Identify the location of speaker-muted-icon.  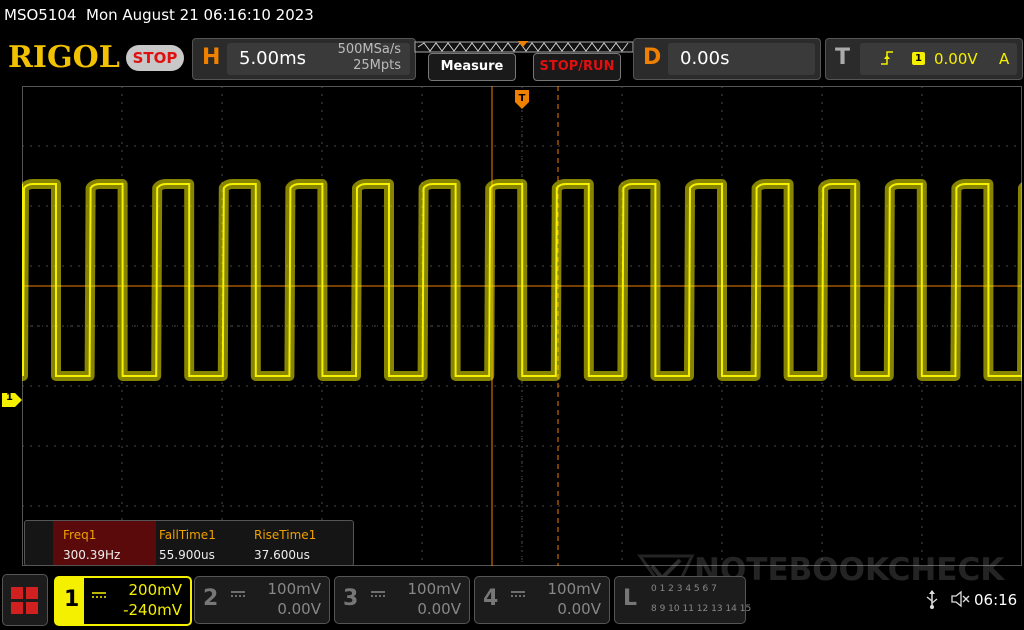
(960, 601).